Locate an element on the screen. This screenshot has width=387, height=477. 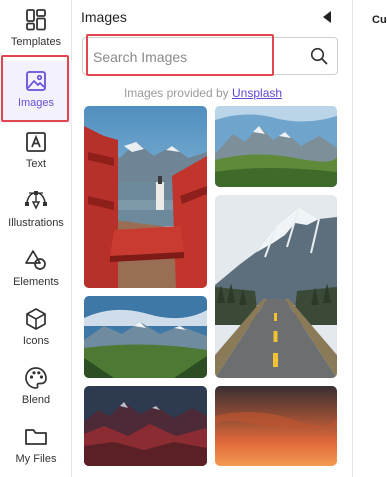
right-panel-label: Cu is located at coordinates (379, 20).